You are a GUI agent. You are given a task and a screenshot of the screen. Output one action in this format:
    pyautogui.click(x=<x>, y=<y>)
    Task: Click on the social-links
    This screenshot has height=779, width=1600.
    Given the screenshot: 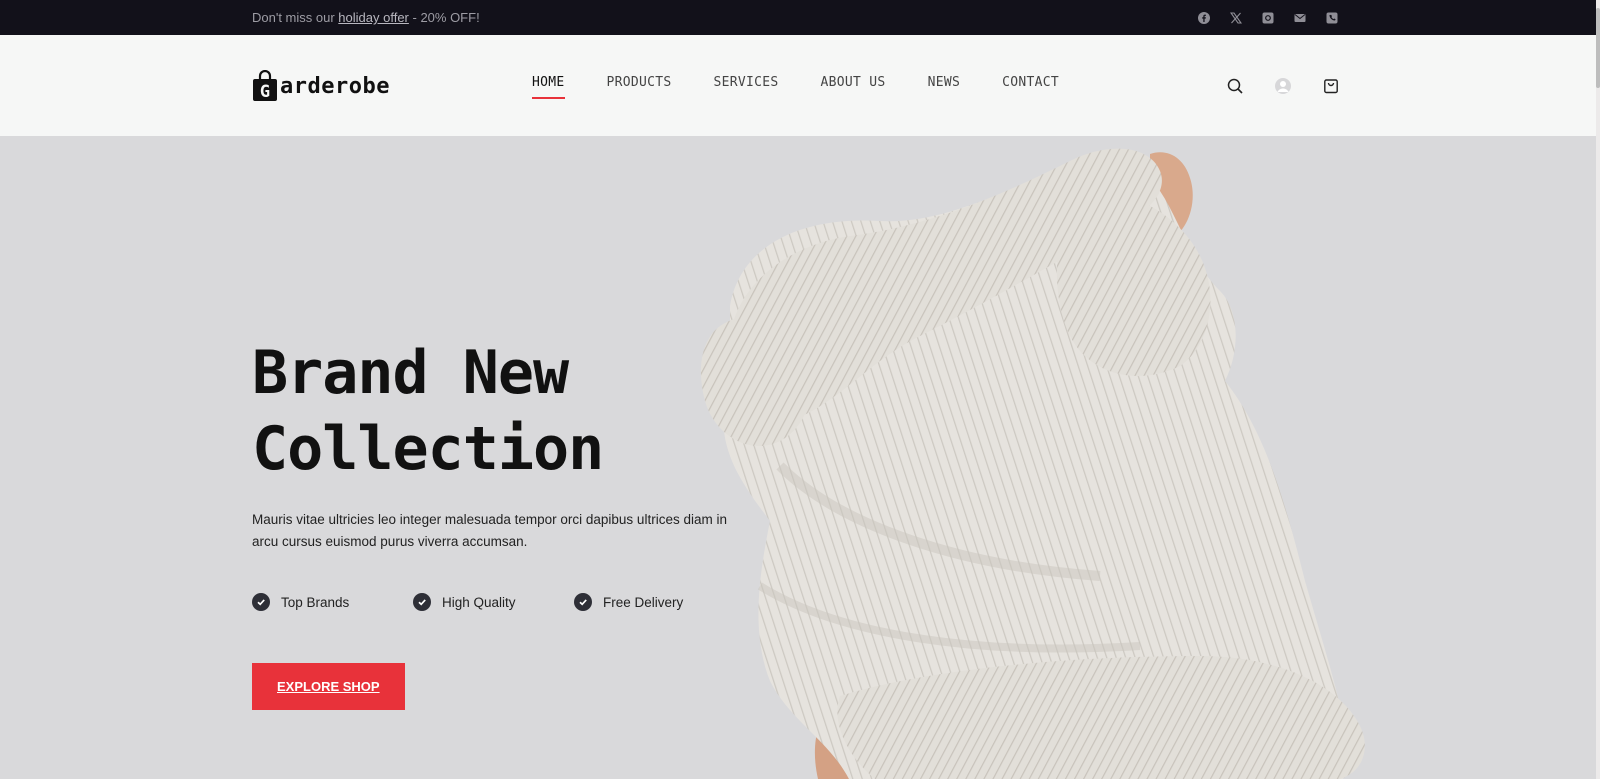 What is the action you would take?
    pyautogui.click(x=1268, y=18)
    